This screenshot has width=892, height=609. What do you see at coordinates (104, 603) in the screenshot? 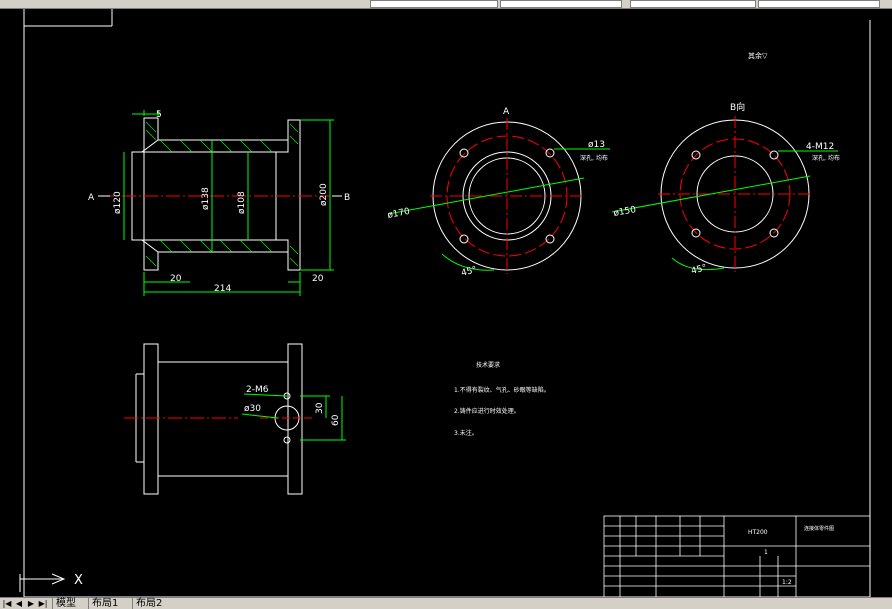
I see `tab-layout1: 布局1` at bounding box center [104, 603].